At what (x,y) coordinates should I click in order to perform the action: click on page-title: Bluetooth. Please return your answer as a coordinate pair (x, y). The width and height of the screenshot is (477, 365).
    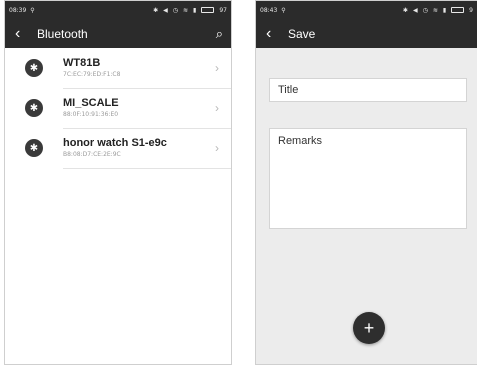
    Looking at the image, I should click on (62, 33).